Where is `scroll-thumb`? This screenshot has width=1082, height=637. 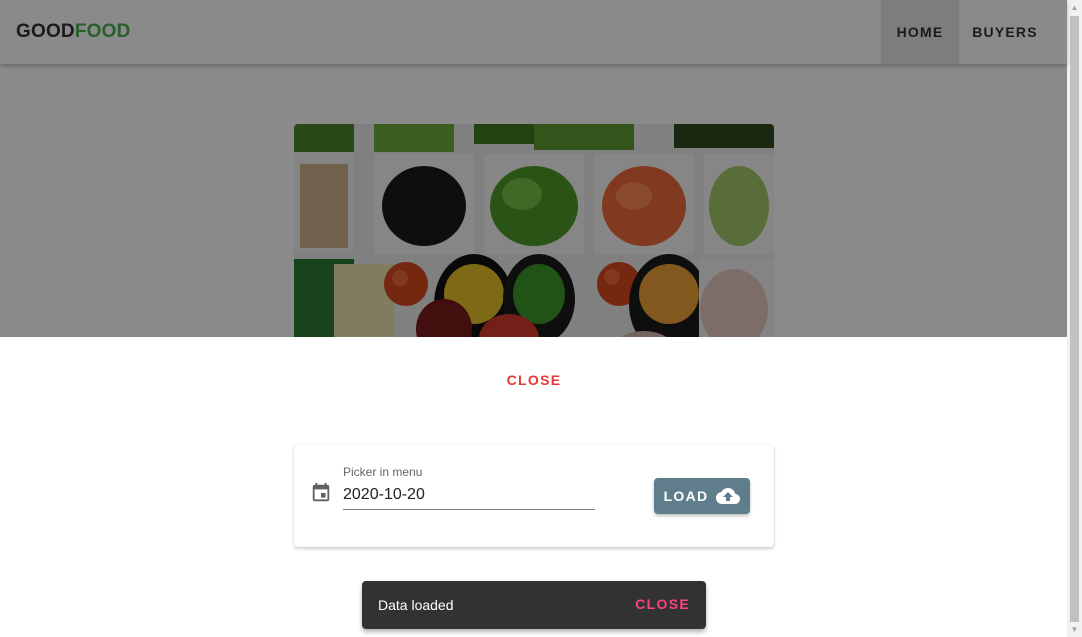 scroll-thumb is located at coordinates (1074, 319).